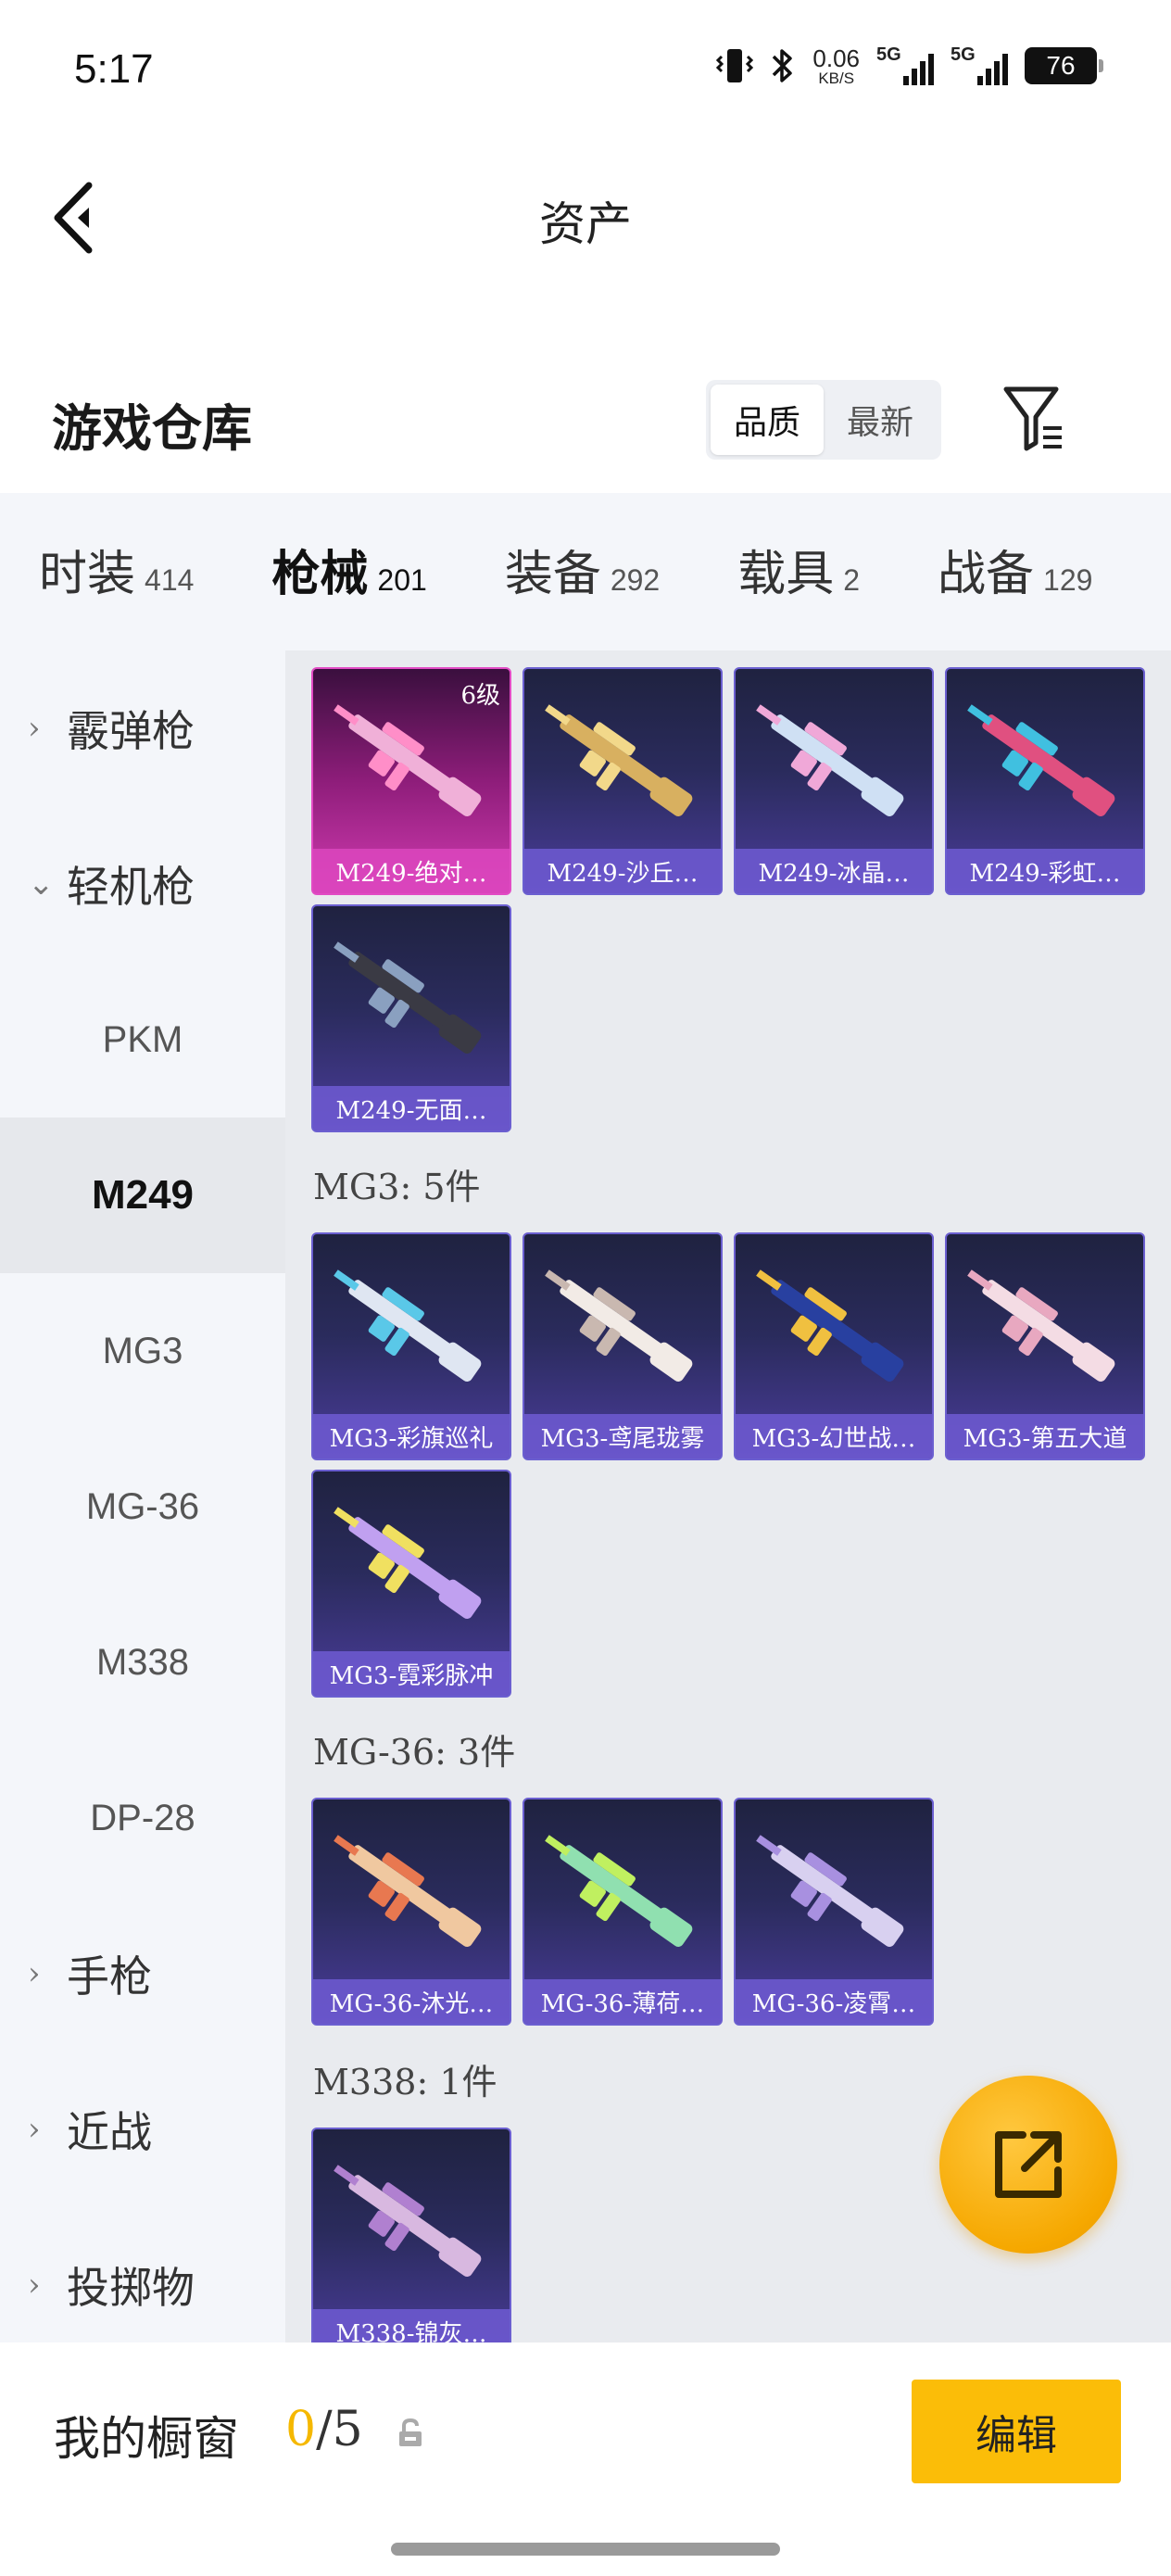 The width and height of the screenshot is (1171, 2576). Describe the element at coordinates (1045, 1436) in the screenshot. I see `skin-name: MG3-第五大道` at that location.